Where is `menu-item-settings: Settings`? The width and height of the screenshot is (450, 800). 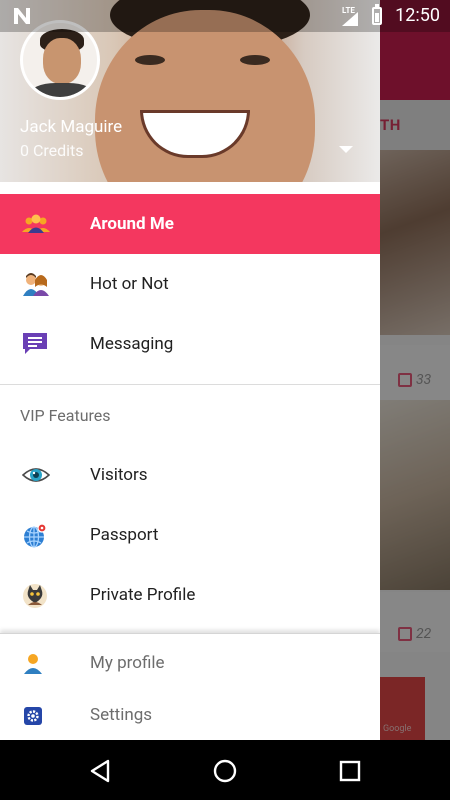 menu-item-settings: Settings is located at coordinates (190, 714).